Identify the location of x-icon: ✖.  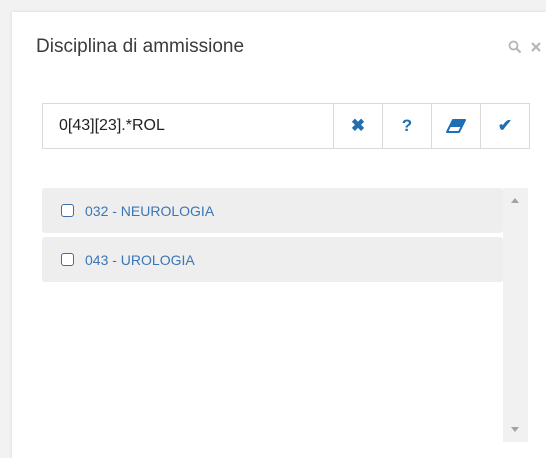
(358, 125).